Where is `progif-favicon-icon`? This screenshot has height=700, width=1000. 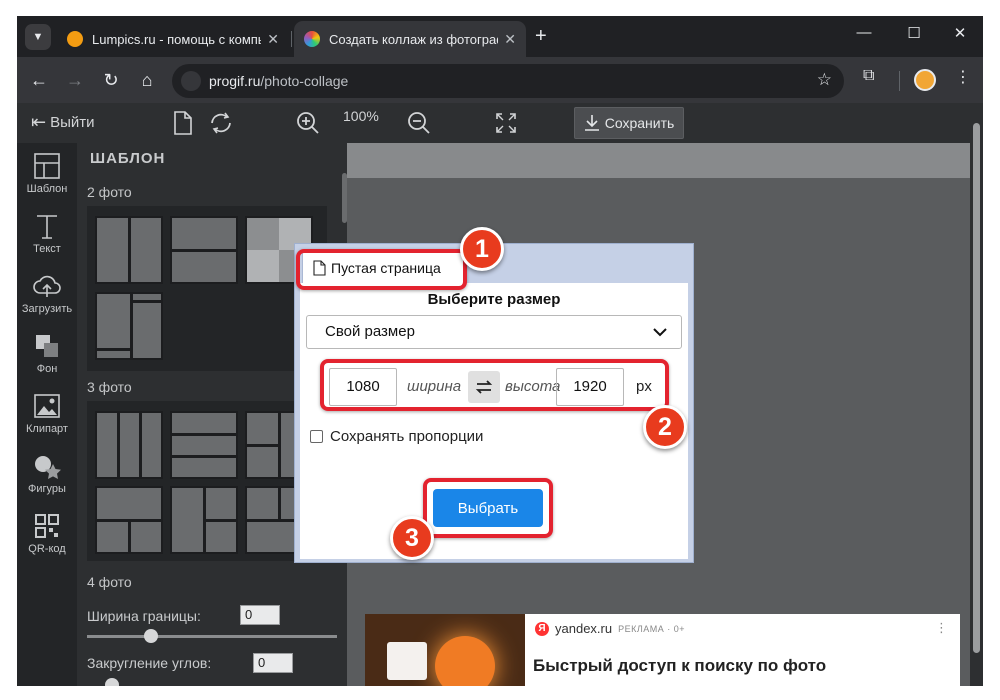 progif-favicon-icon is located at coordinates (312, 39).